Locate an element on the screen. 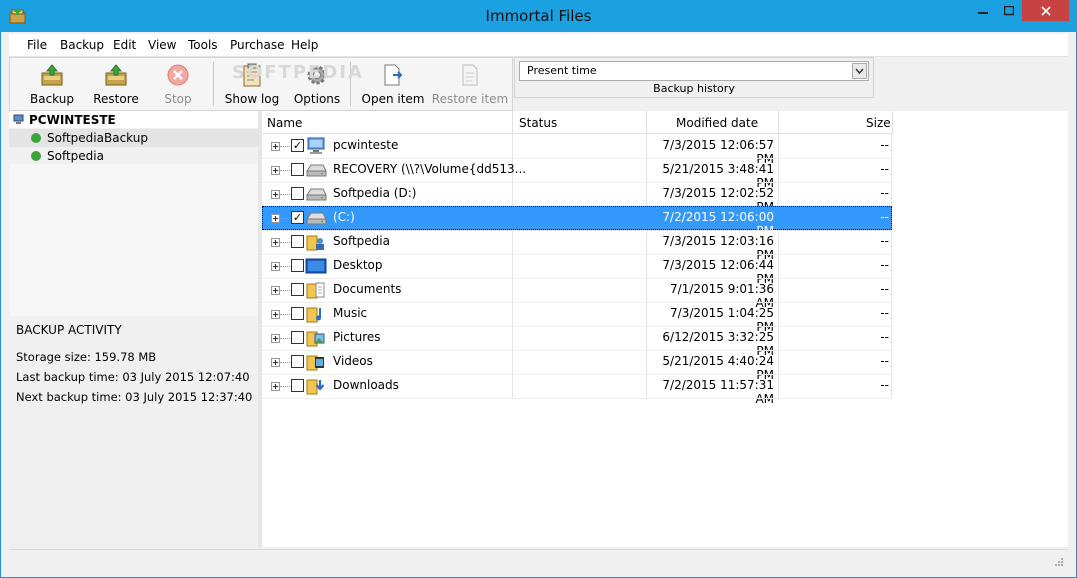 The image size is (1077, 578). row-name: pcwinteste is located at coordinates (366, 145).